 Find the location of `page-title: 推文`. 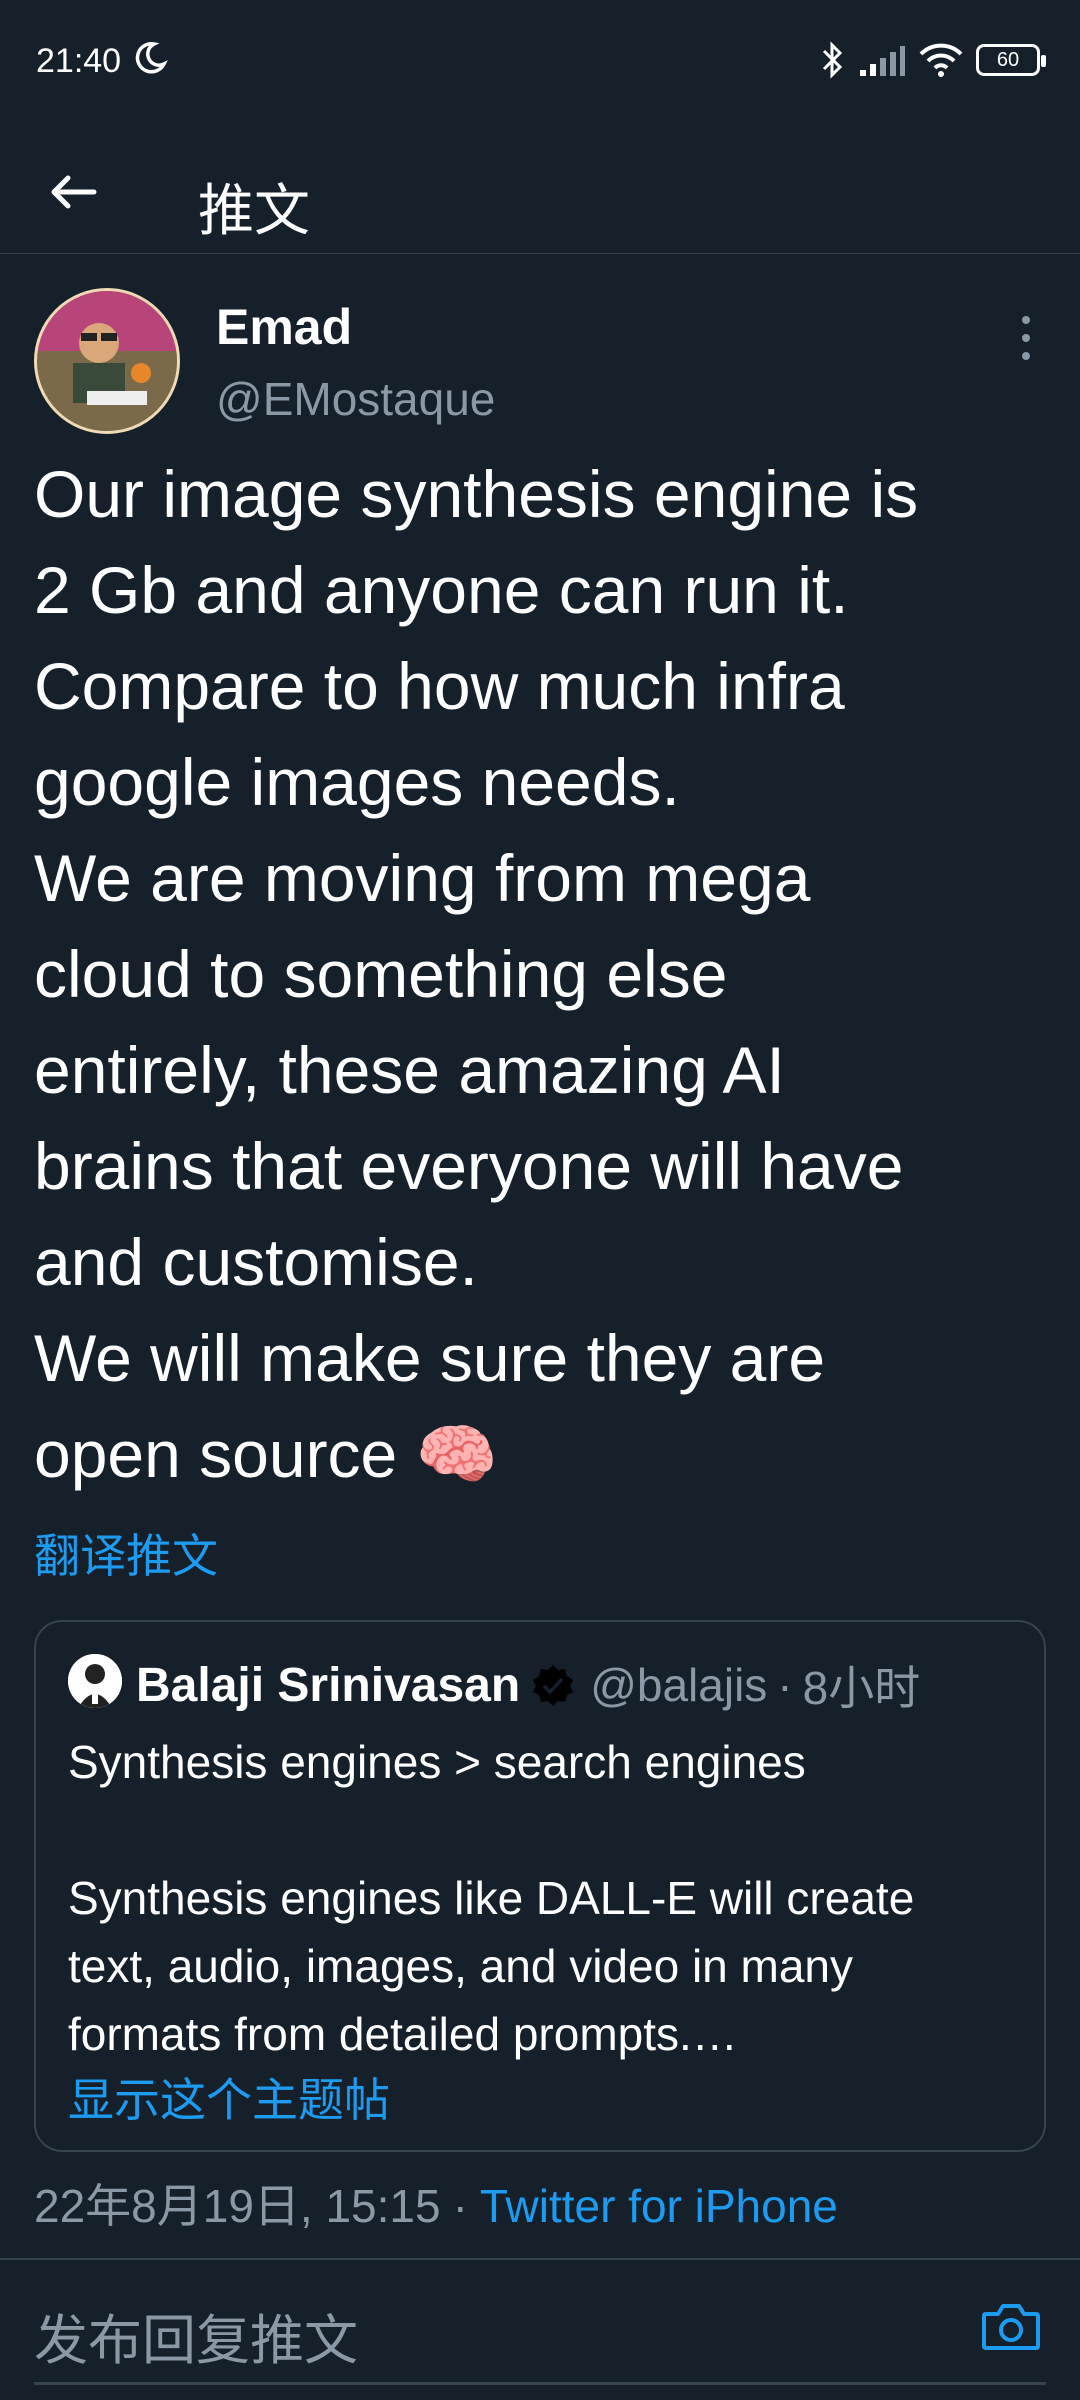

page-title: 推文 is located at coordinates (254, 210).